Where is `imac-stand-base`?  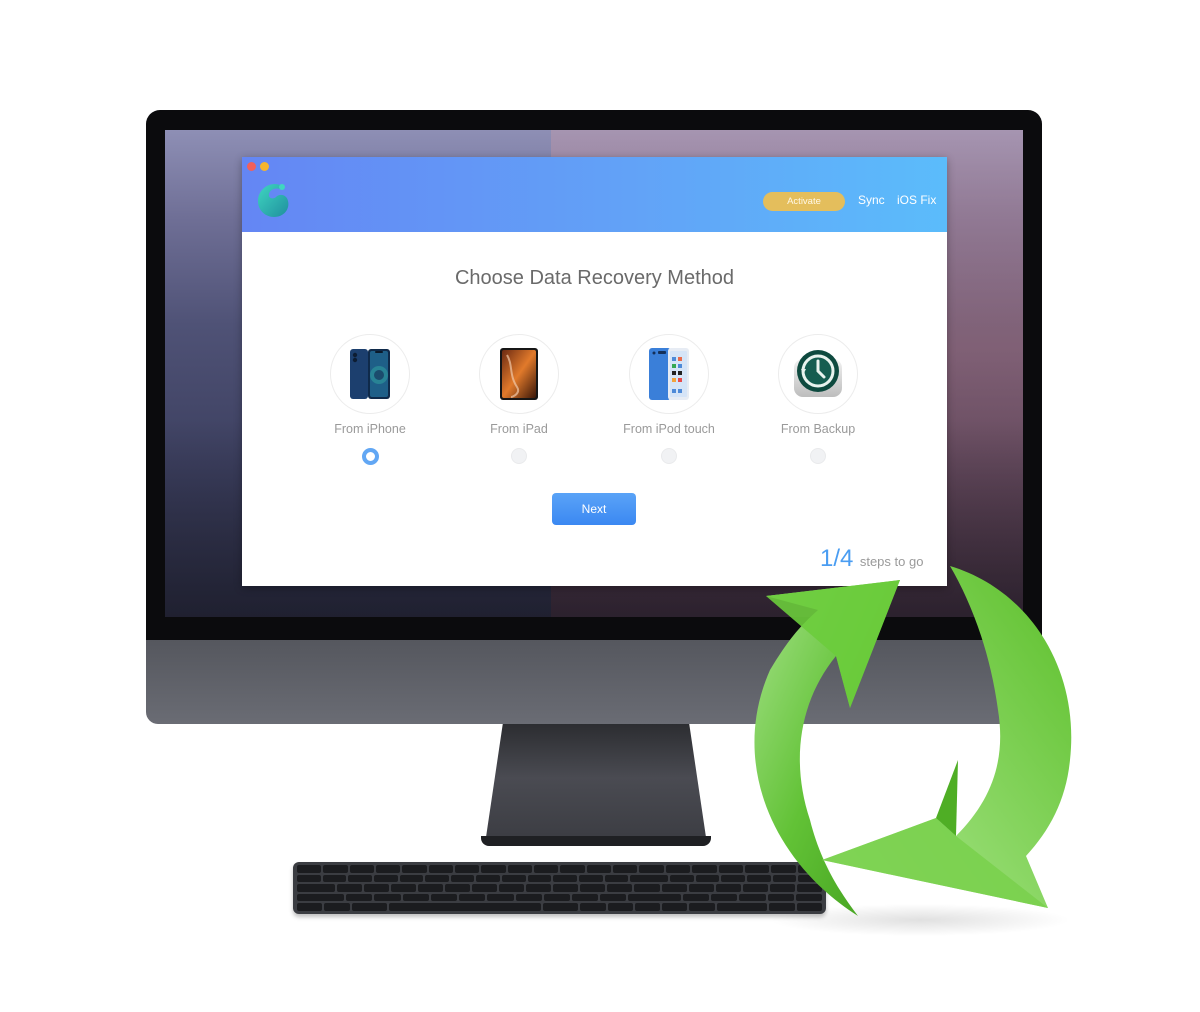
imac-stand-base is located at coordinates (596, 841).